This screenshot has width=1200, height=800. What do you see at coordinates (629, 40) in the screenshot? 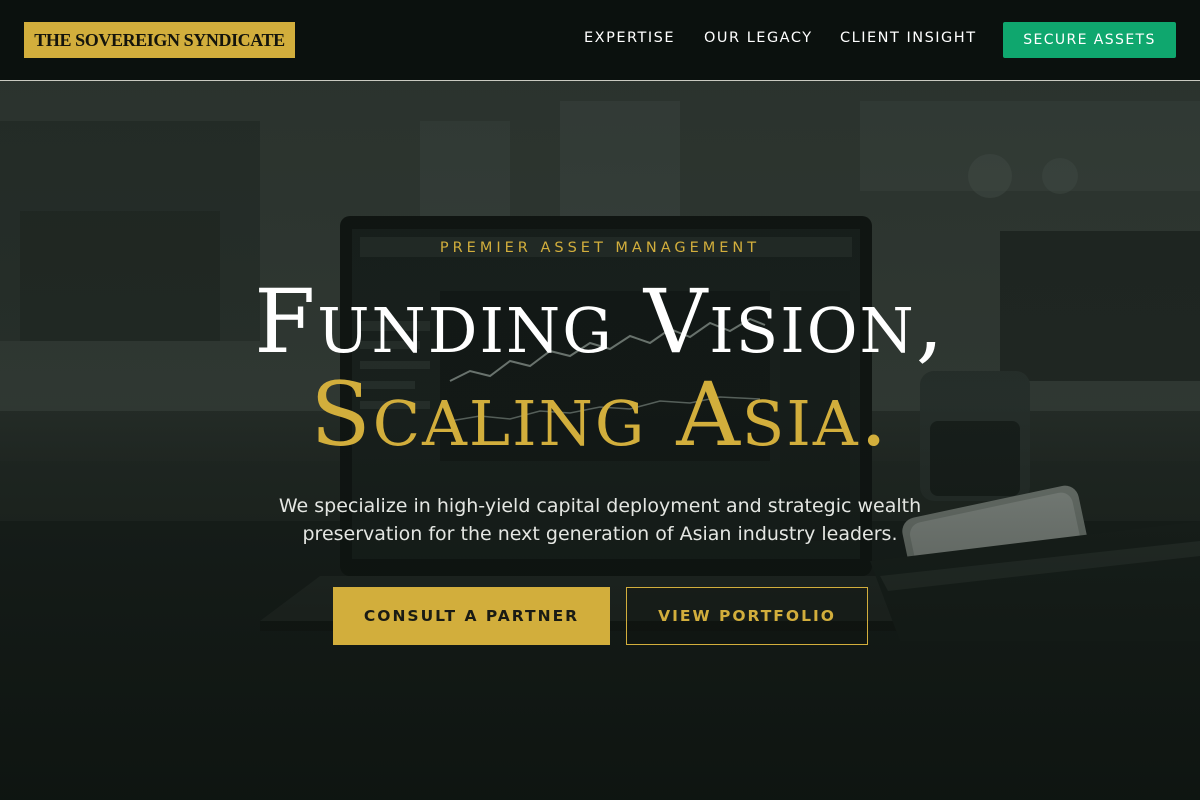
I see `nav-link-expertise: EXPERTISE` at bounding box center [629, 40].